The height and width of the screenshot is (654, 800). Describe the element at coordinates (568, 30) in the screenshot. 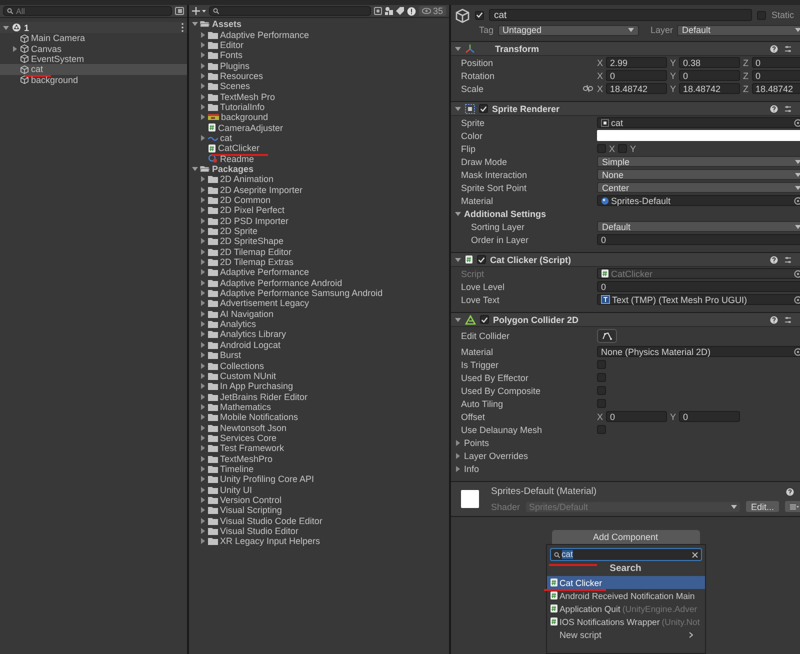

I see `tag-dropdown: Untagged` at that location.